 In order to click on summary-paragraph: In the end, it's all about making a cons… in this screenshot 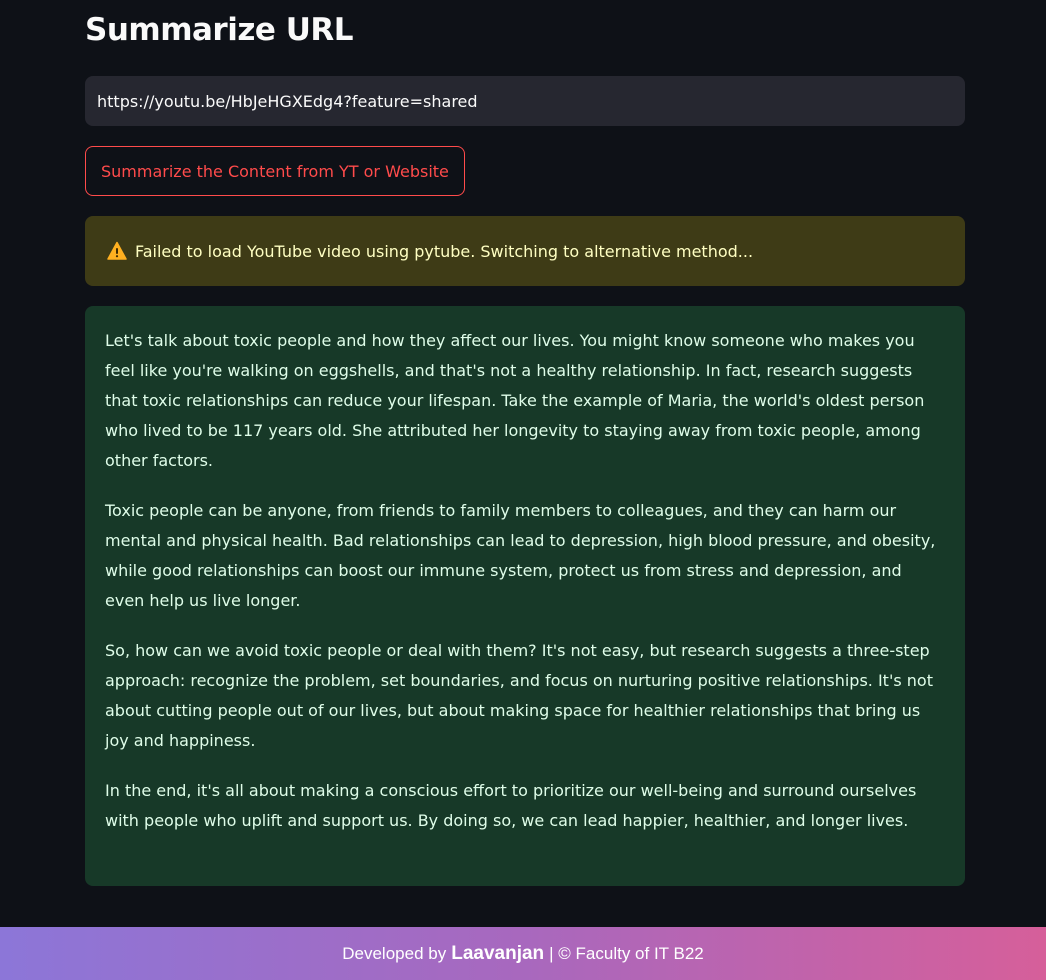, I will do `click(511, 805)`.